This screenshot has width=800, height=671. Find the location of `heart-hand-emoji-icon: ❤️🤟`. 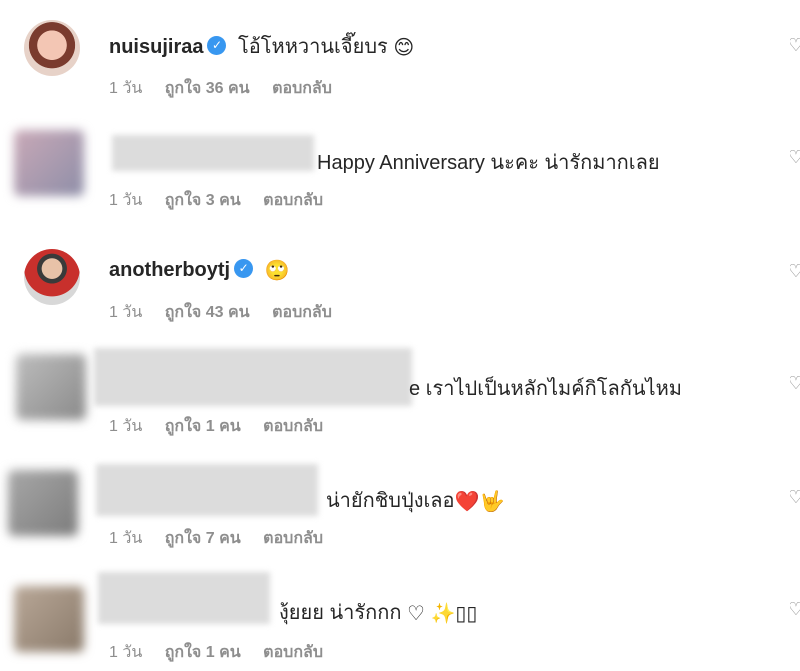

heart-hand-emoji-icon: ❤️🤟 is located at coordinates (479, 502).